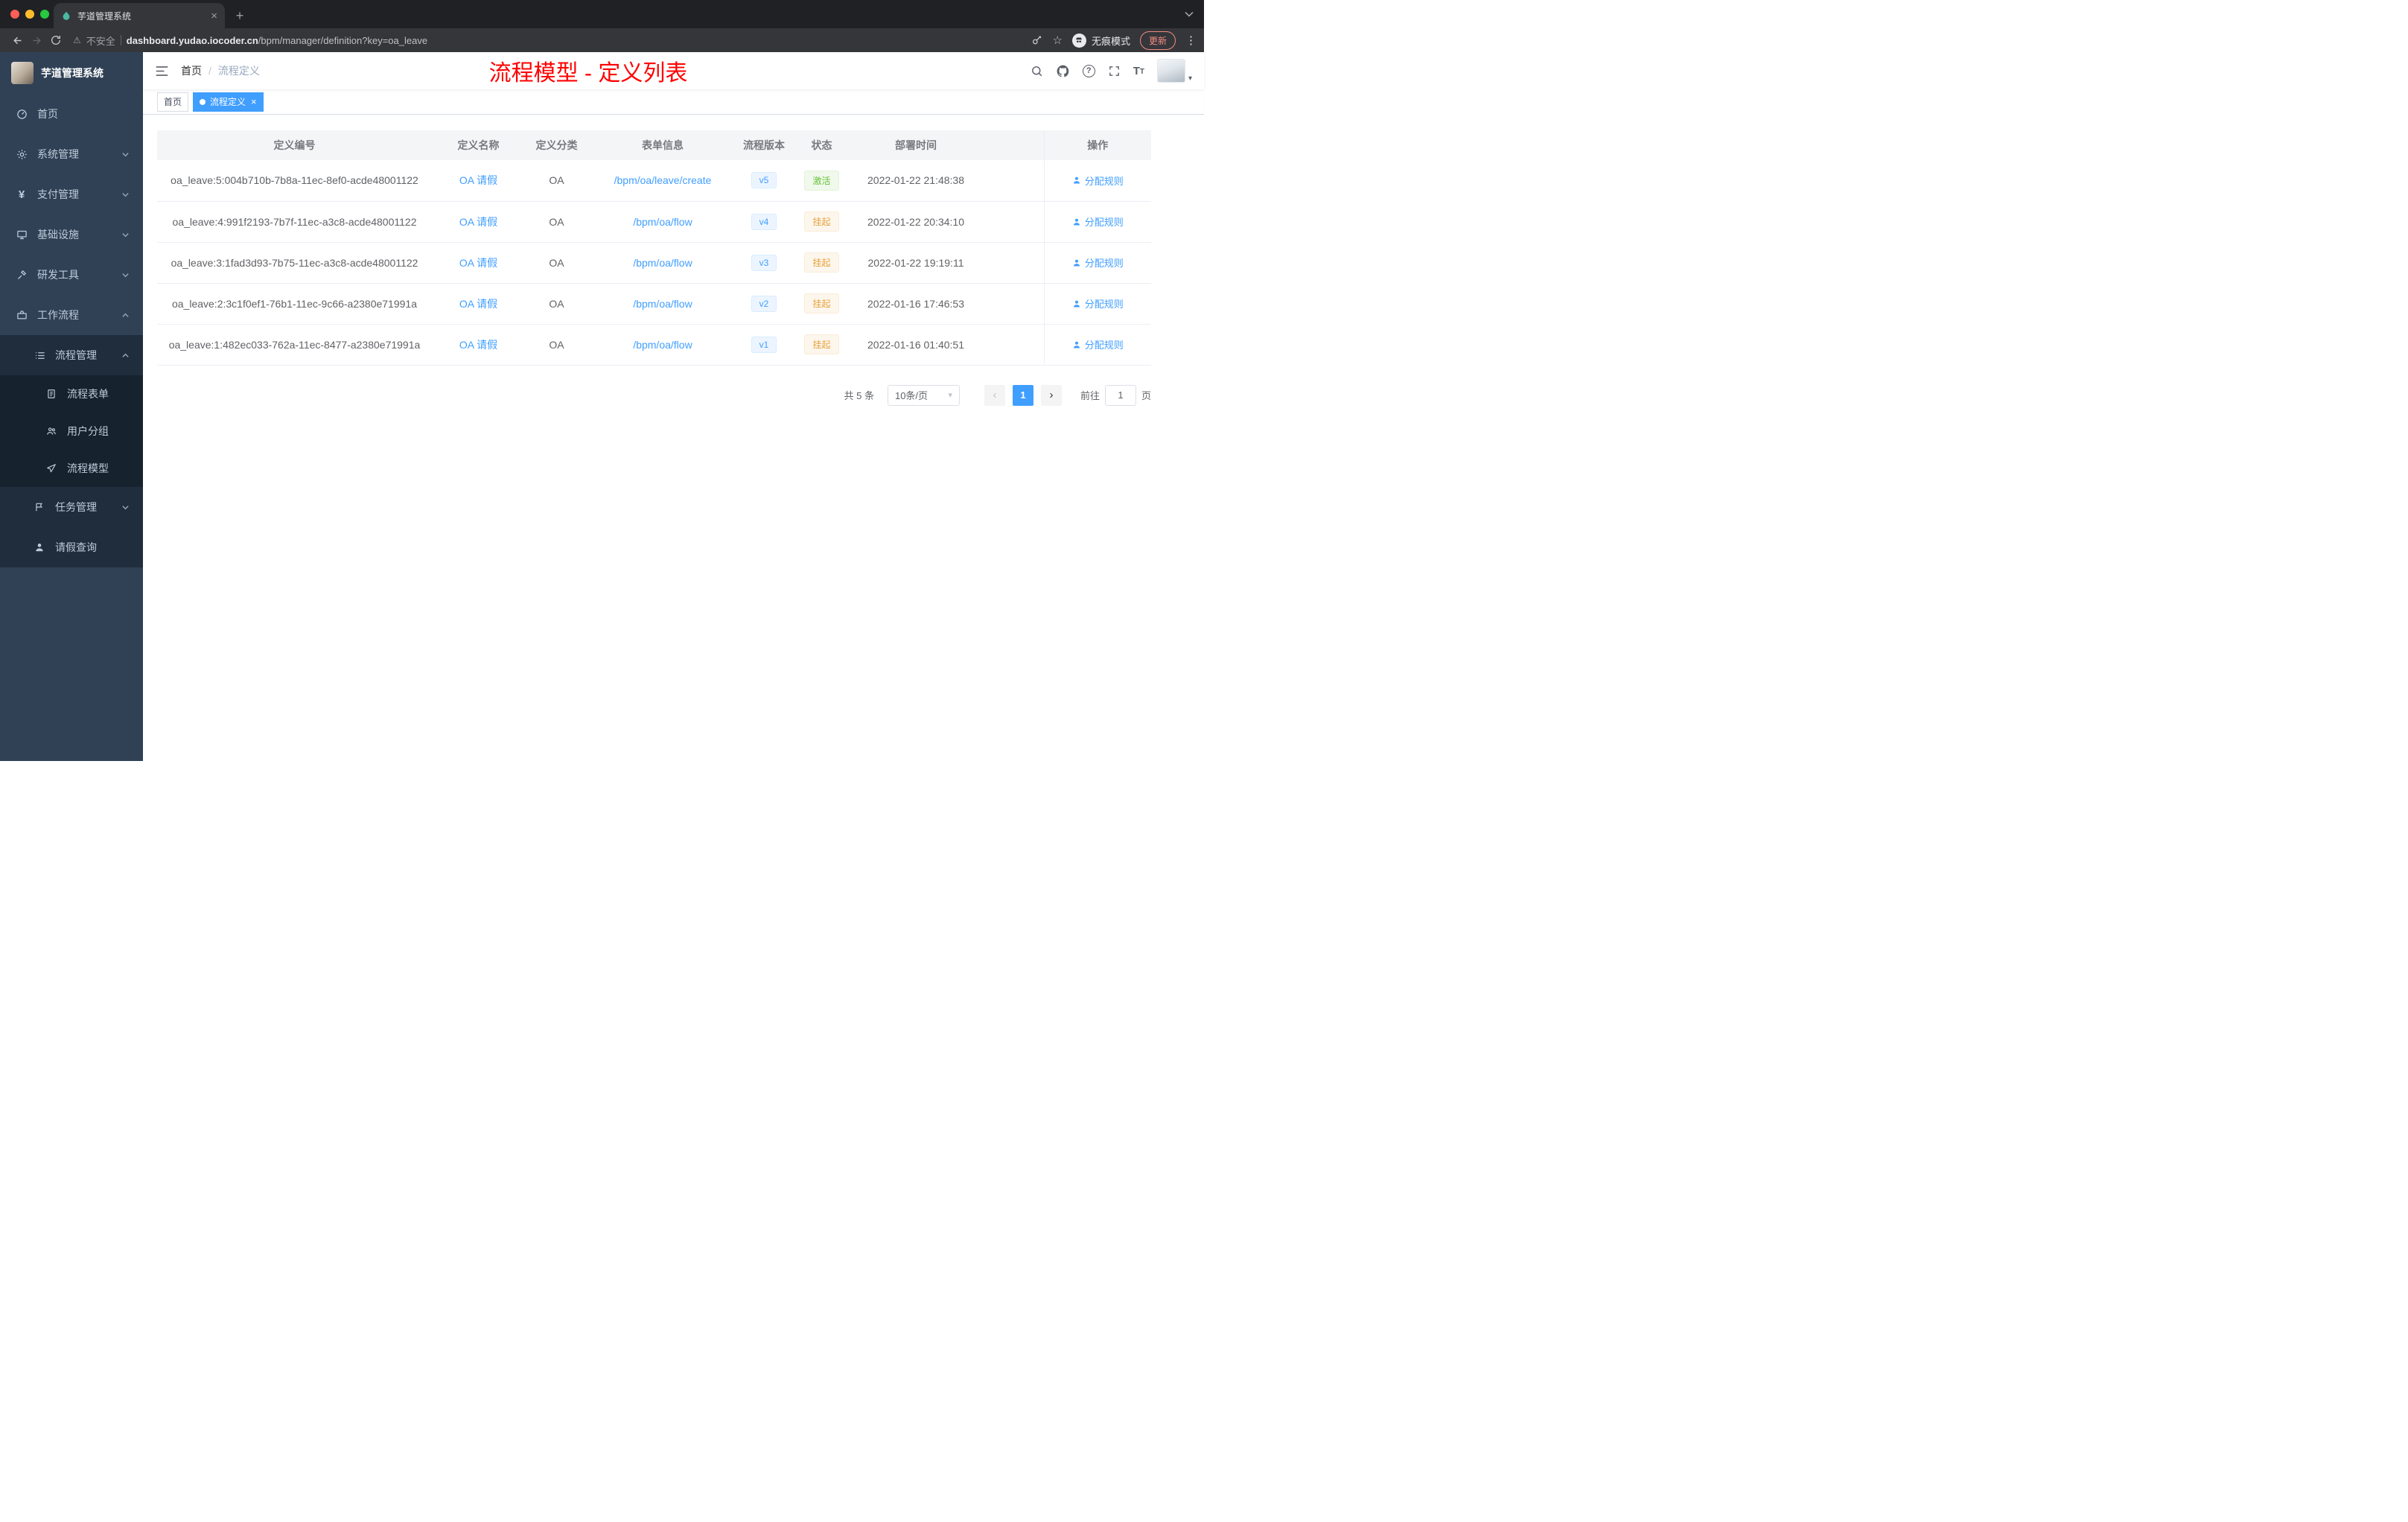 This screenshot has width=2408, height=1522. Describe the element at coordinates (994, 395) in the screenshot. I see `prev-page-button: ‹` at that location.